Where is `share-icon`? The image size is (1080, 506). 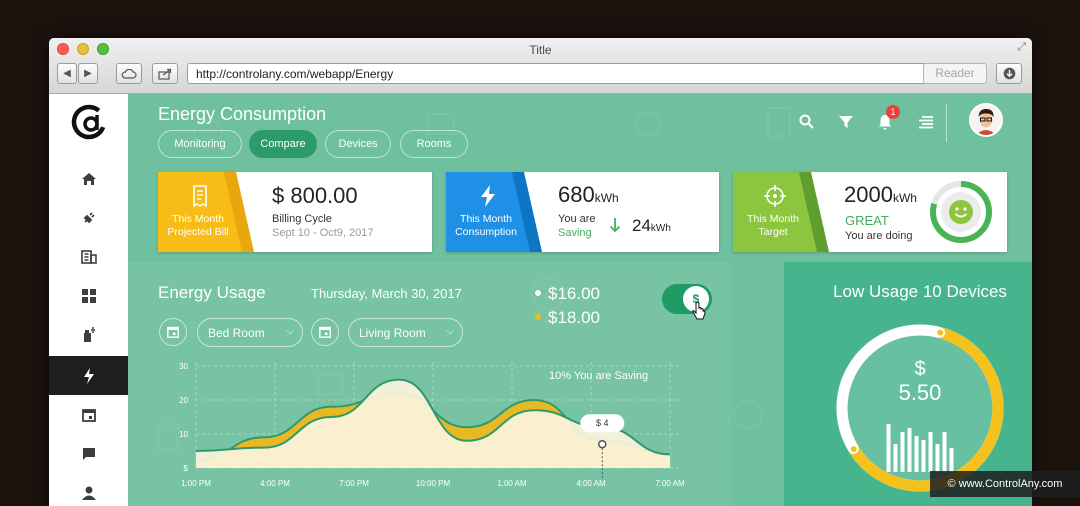 share-icon is located at coordinates (165, 74).